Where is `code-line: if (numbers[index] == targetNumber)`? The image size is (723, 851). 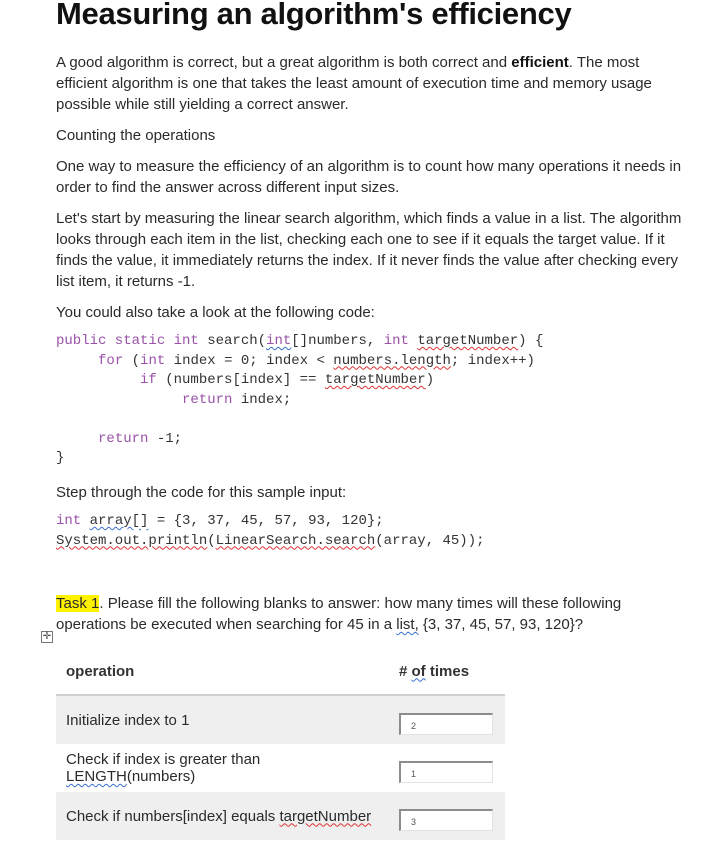
code-line: if (numbers[index] == targetNumber) is located at coordinates (287, 380).